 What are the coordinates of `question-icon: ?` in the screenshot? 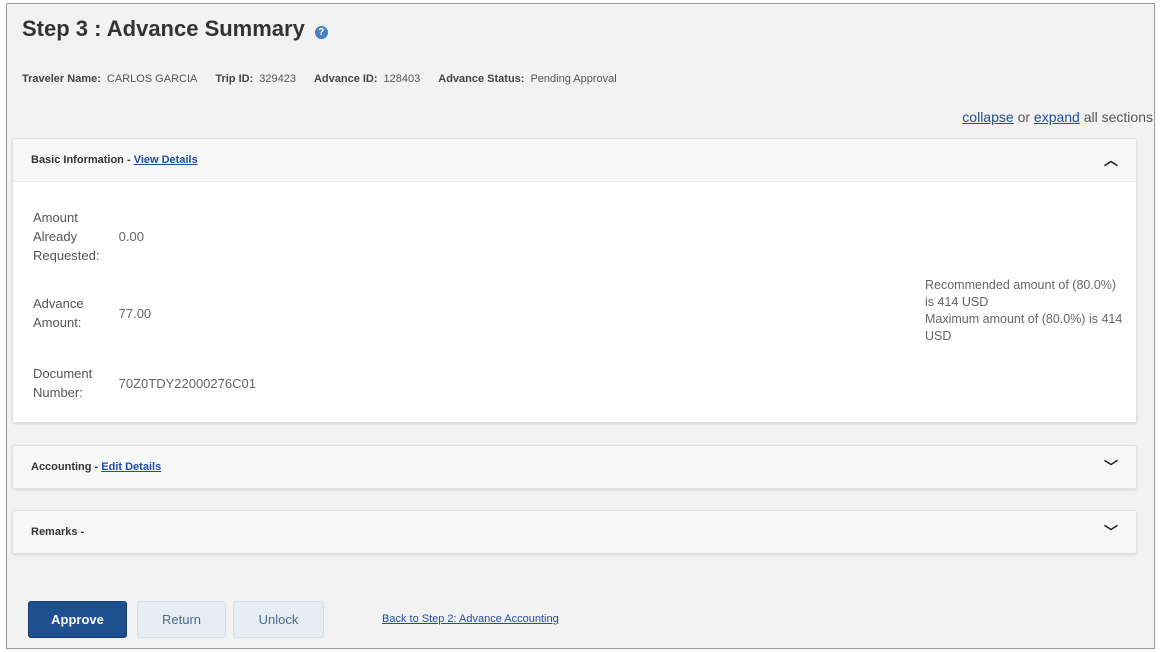 It's located at (321, 32).